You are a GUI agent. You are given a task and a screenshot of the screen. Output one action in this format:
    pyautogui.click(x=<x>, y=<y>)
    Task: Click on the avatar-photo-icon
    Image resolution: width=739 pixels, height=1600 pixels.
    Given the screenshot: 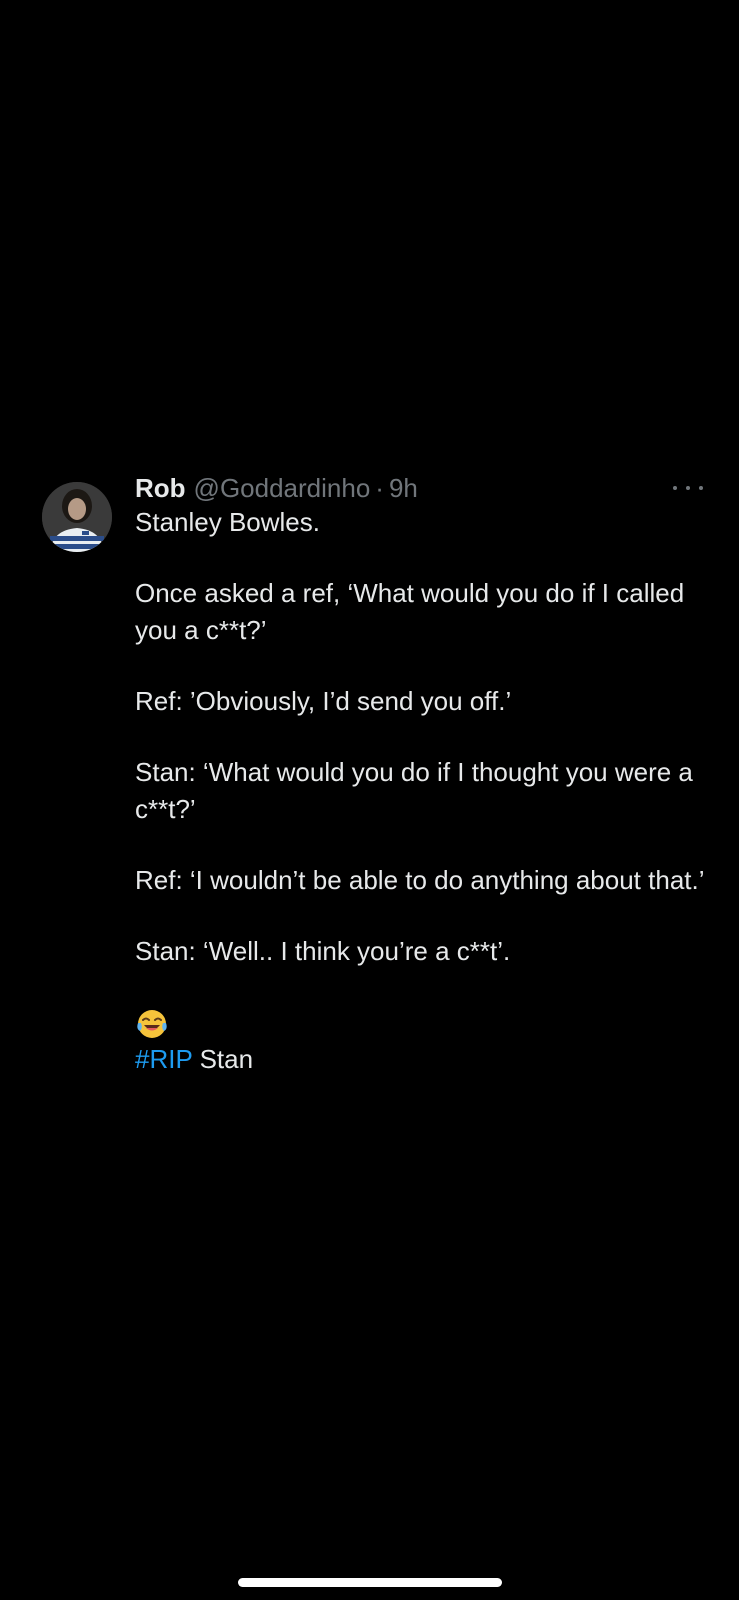 What is the action you would take?
    pyautogui.click(x=77, y=517)
    